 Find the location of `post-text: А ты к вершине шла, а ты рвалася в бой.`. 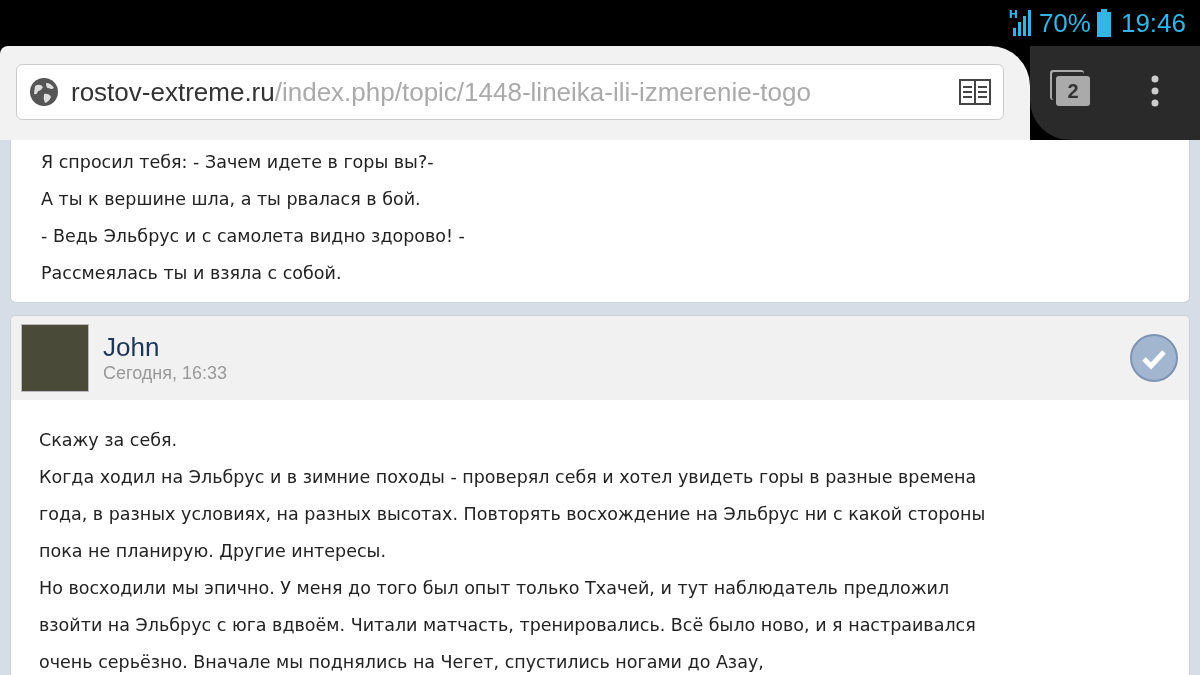

post-text: А ты к вершине шла, а ты рвалася в бой. is located at coordinates (231, 199).